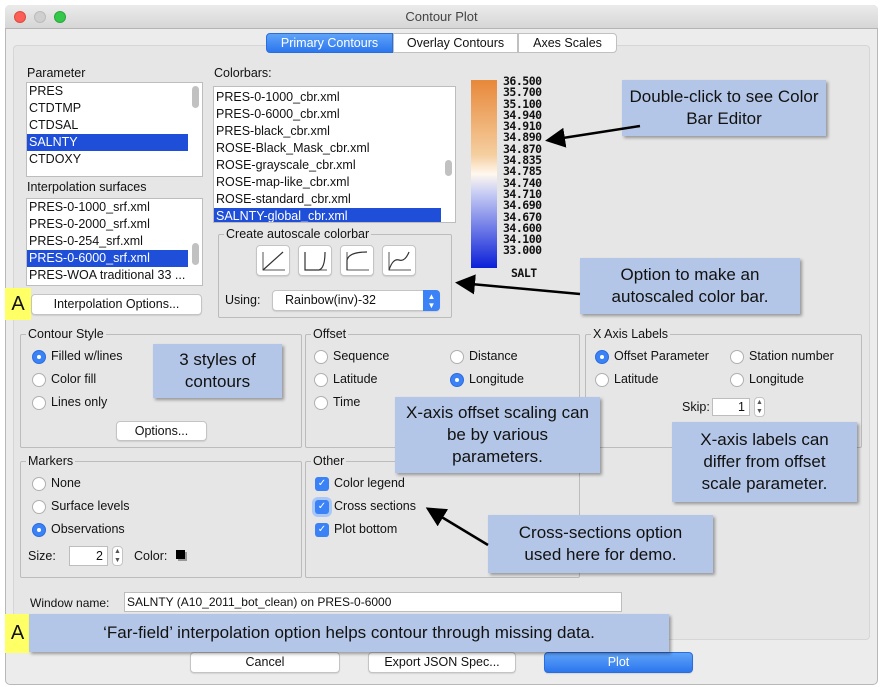 This screenshot has width=882, height=687. What do you see at coordinates (114, 108) in the screenshot?
I see `list-item: CTDTMP` at bounding box center [114, 108].